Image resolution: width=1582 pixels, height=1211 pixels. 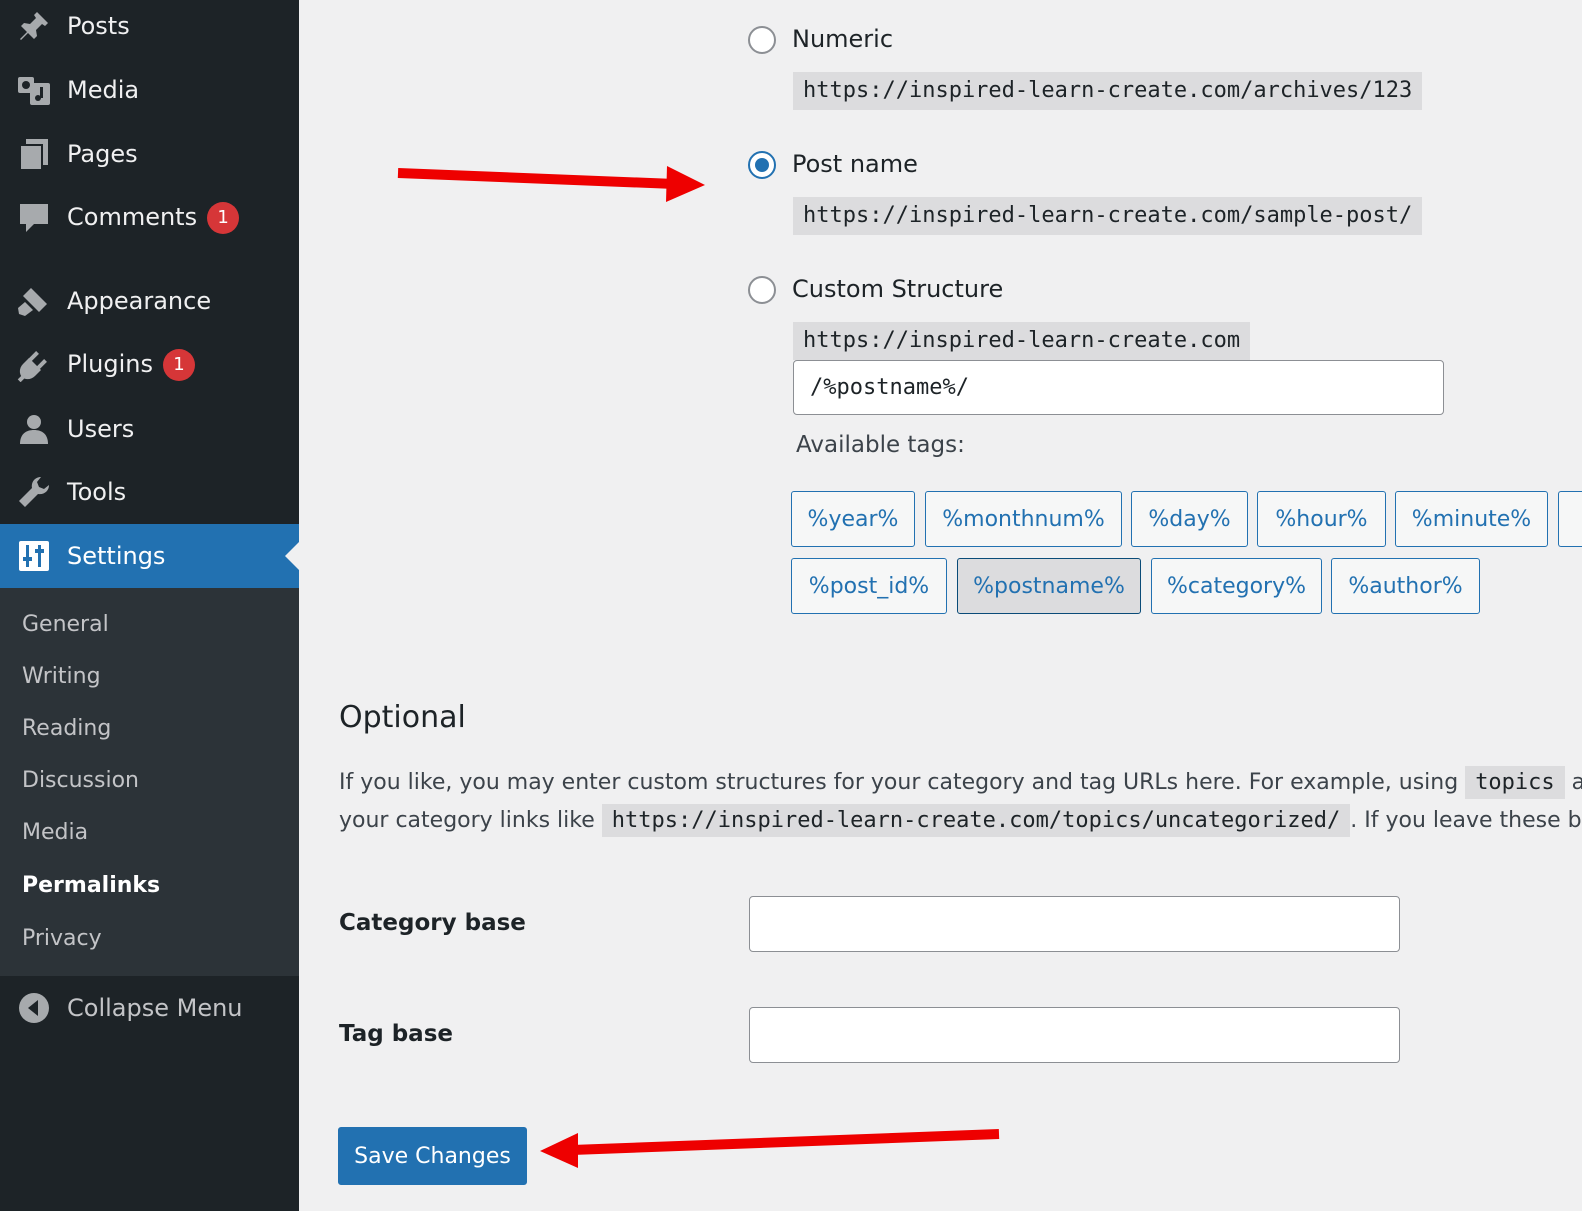 I want to click on sidebar-item-label: Comments 1, so click(x=153, y=218).